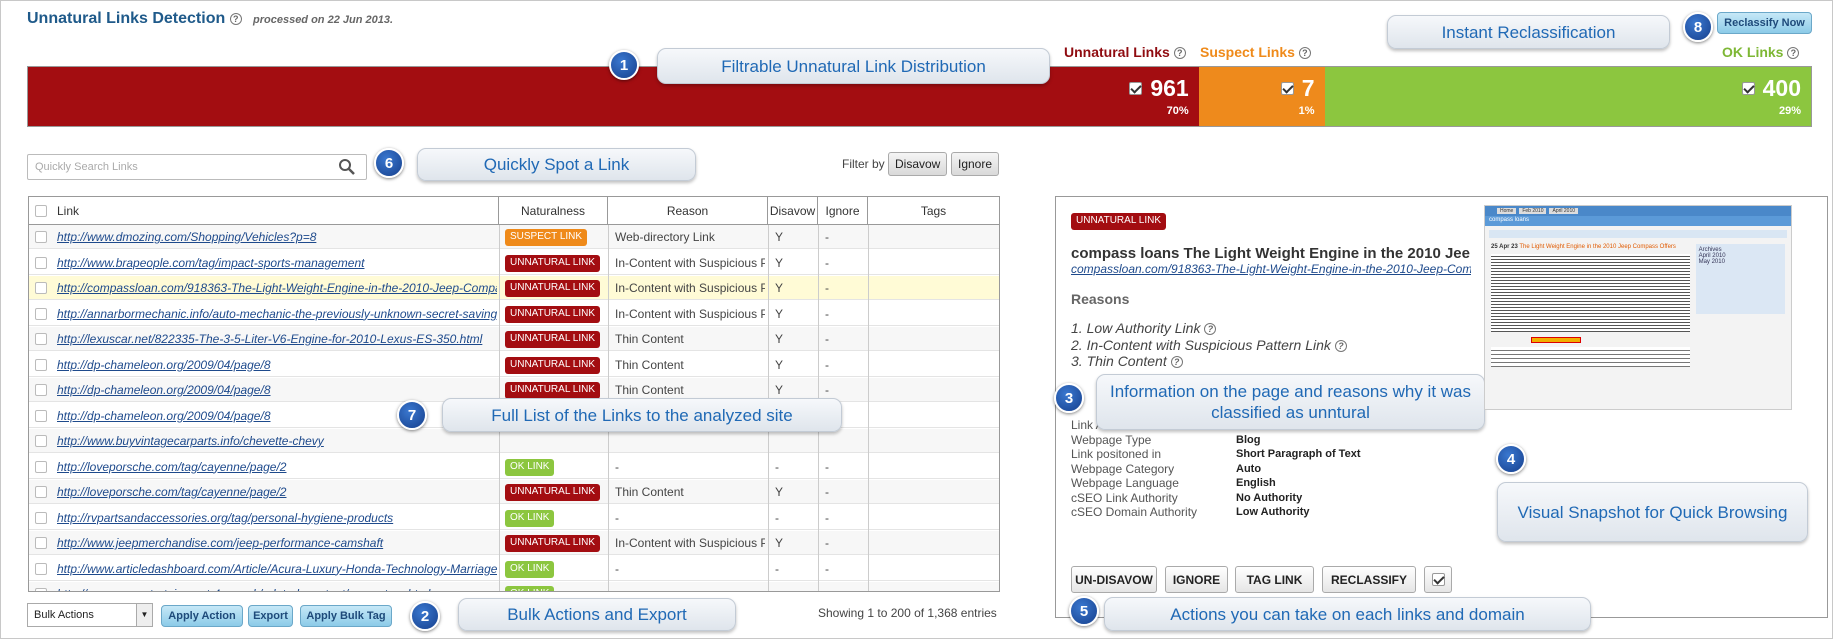  I want to click on confirm-check-button, so click(1438, 579).